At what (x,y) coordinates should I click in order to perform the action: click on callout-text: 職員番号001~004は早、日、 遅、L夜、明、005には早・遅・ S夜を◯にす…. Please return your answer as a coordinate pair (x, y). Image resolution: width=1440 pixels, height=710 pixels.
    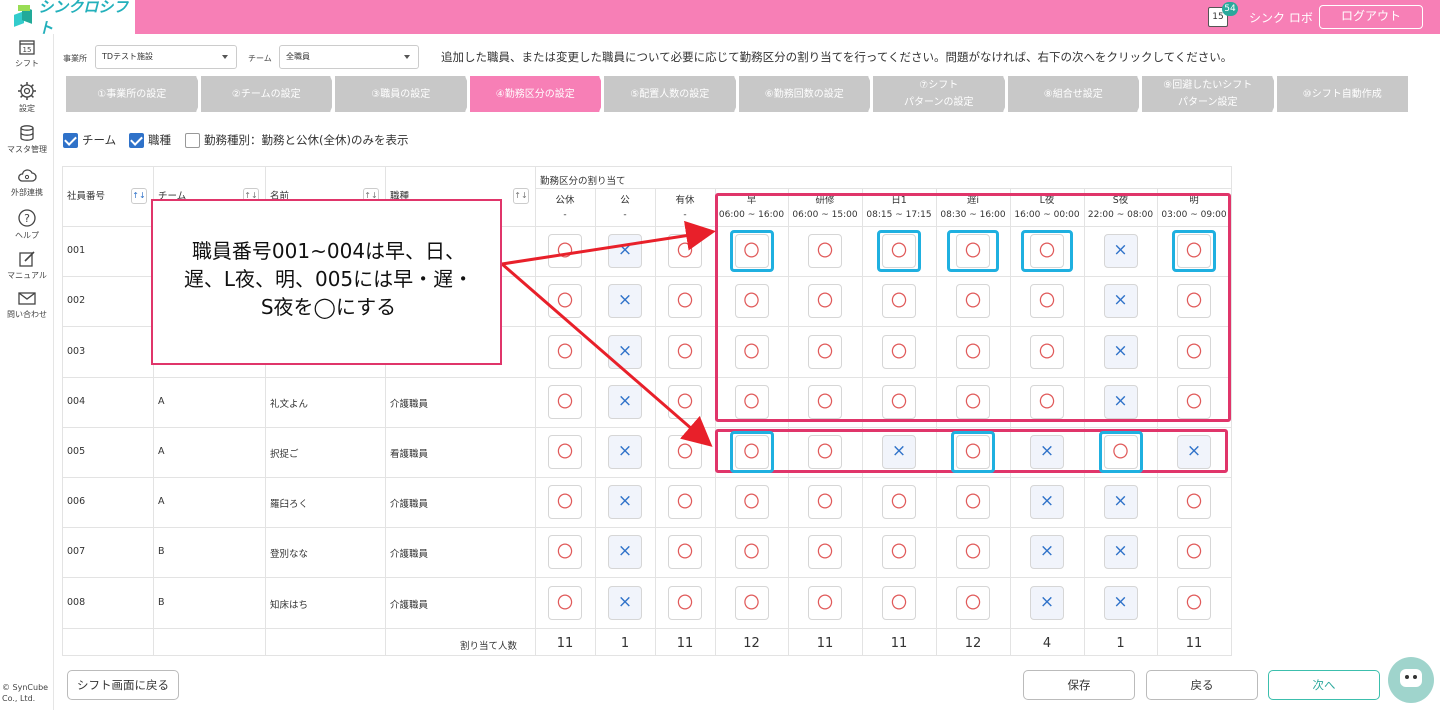
    Looking at the image, I should click on (328, 279).